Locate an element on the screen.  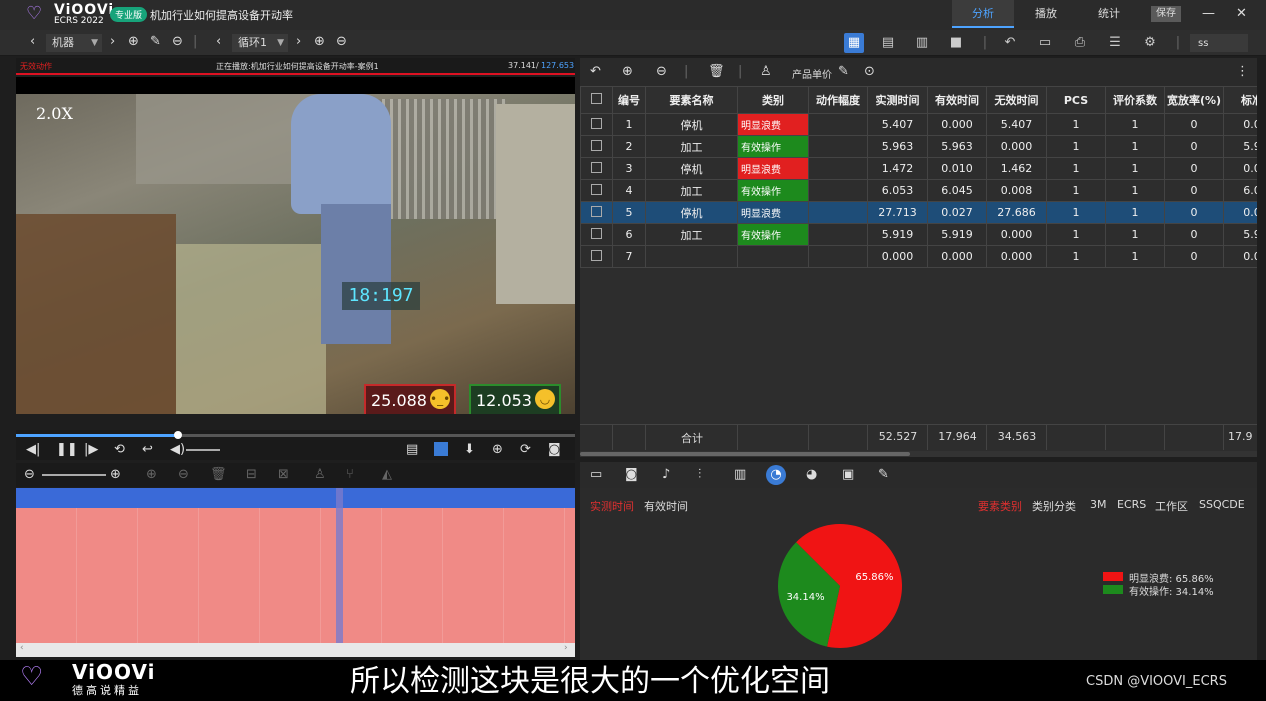
cell-measured: 27.713 is located at coordinates (897, 212).